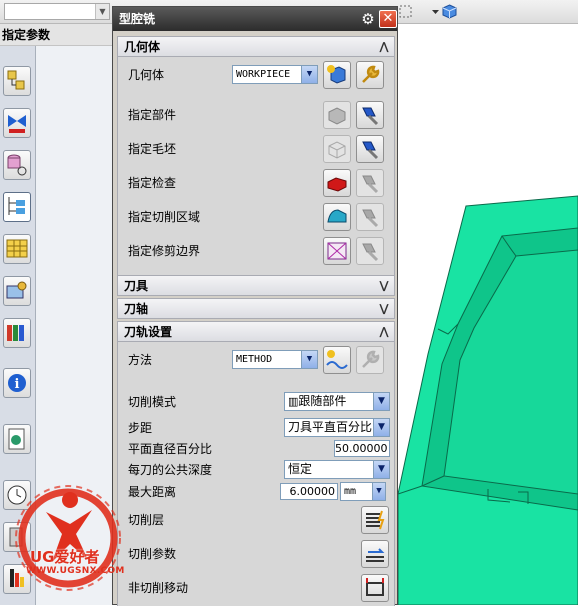  Describe the element at coordinates (368, 19) in the screenshot. I see `gear-icon: ⚙` at that location.